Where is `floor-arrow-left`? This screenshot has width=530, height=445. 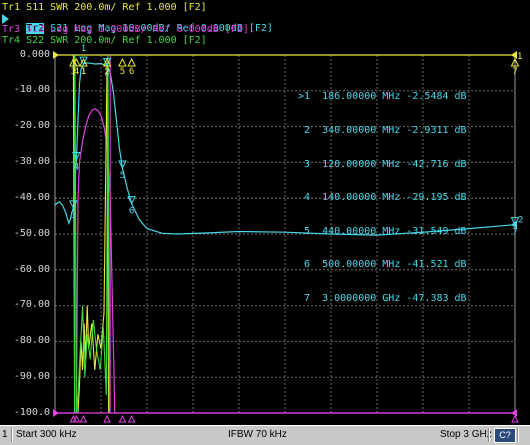 floor-arrow-left is located at coordinates (56, 413).